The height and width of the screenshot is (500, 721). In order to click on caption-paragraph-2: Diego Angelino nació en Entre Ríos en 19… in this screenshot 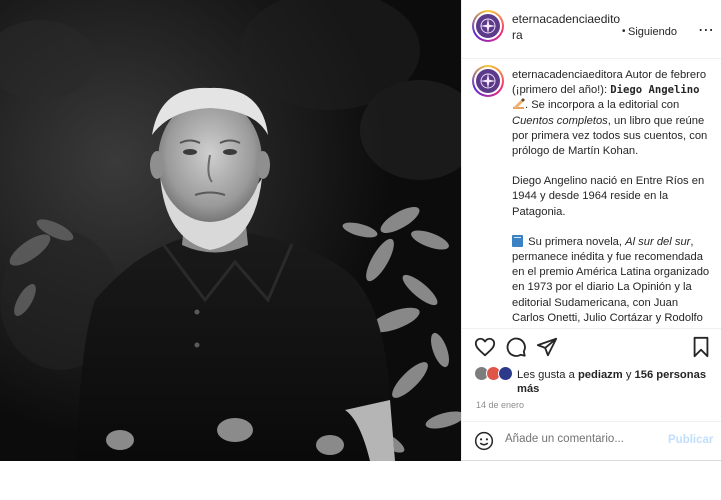, I will do `click(608, 196)`.